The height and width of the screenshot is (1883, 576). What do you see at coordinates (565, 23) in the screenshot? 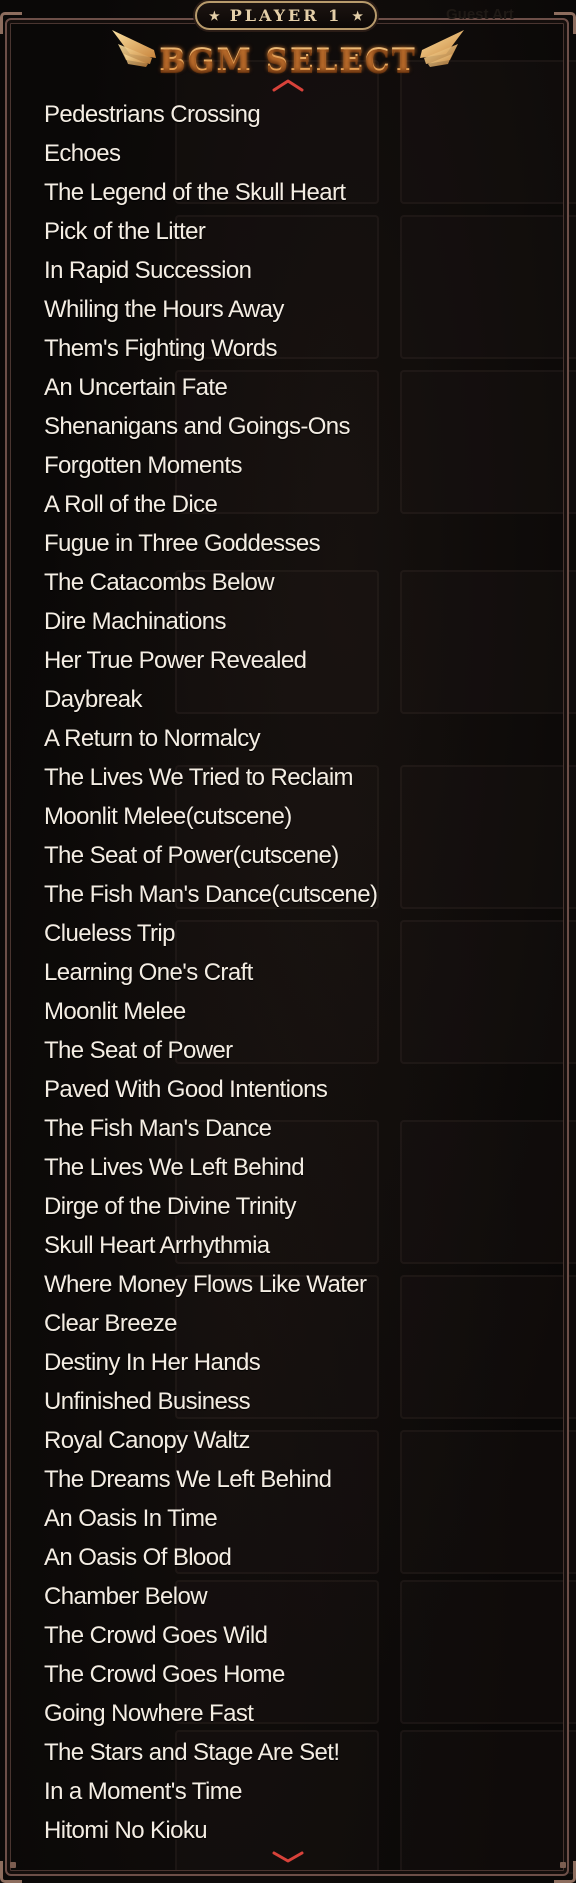
I see `frame-corner-top-right` at bounding box center [565, 23].